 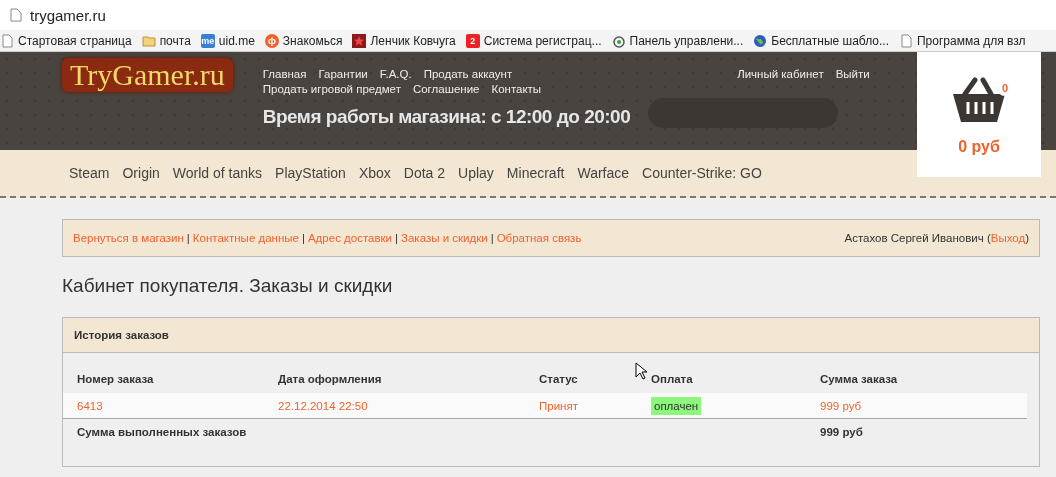 What do you see at coordinates (1027, 238) in the screenshot?
I see `user-name-end: )` at bounding box center [1027, 238].